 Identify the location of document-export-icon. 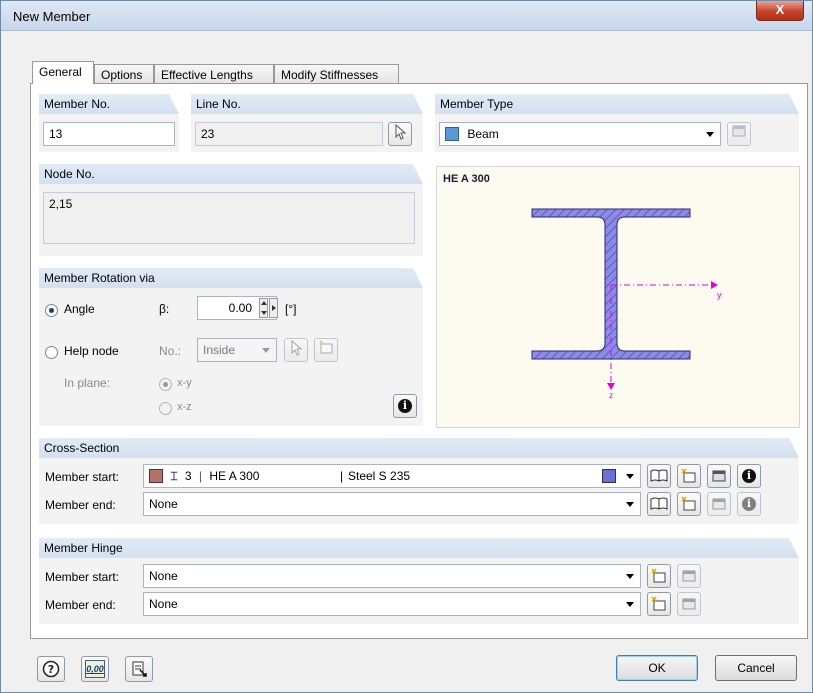
(139, 669).